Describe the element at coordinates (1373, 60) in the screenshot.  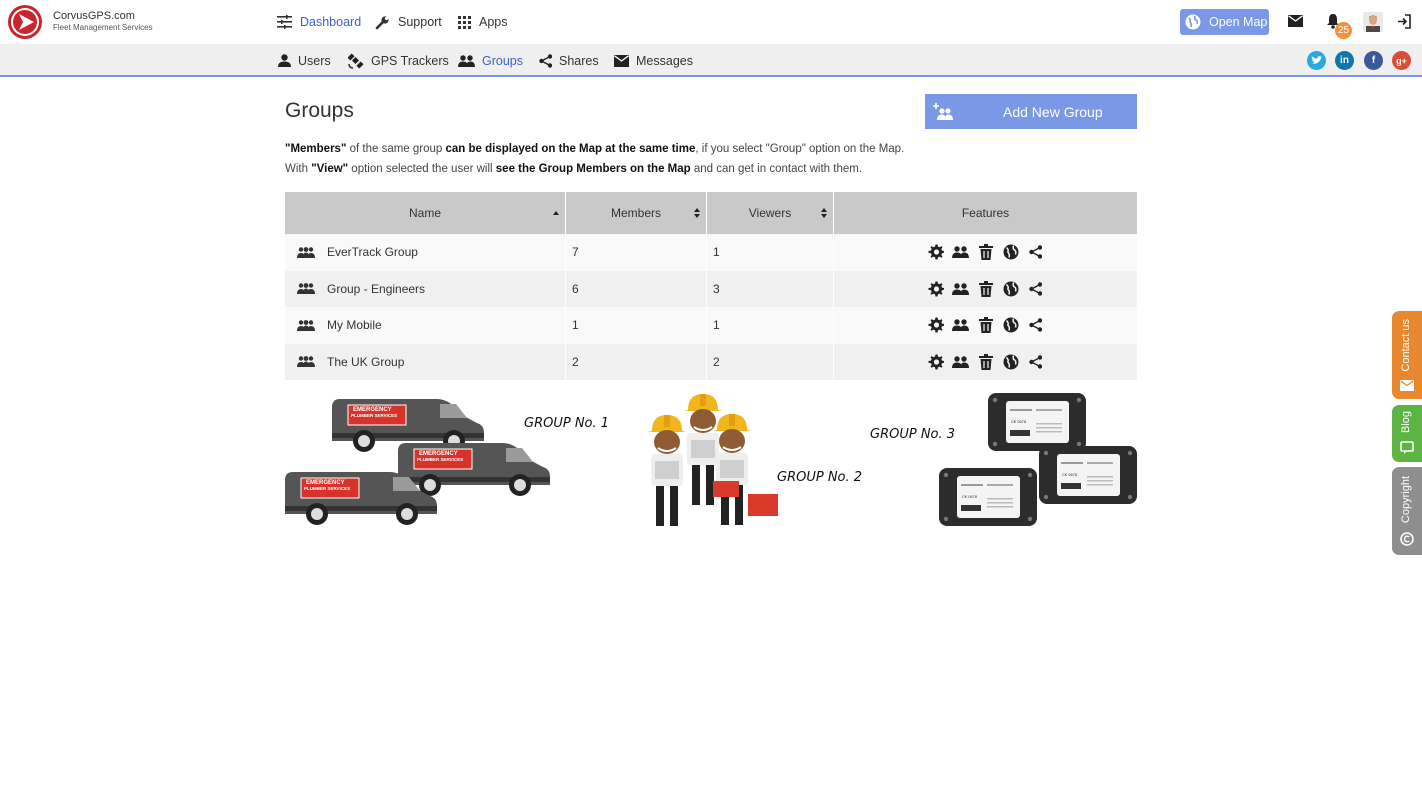
I see `facebook-icon: f` at that location.